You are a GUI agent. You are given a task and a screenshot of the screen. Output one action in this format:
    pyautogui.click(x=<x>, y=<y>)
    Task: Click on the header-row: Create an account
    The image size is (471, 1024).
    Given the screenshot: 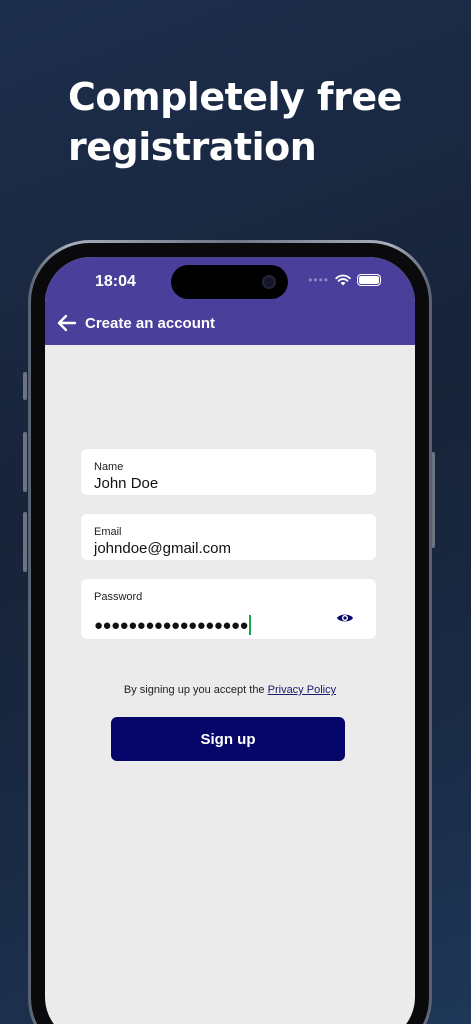 What is the action you would take?
    pyautogui.click(x=136, y=323)
    